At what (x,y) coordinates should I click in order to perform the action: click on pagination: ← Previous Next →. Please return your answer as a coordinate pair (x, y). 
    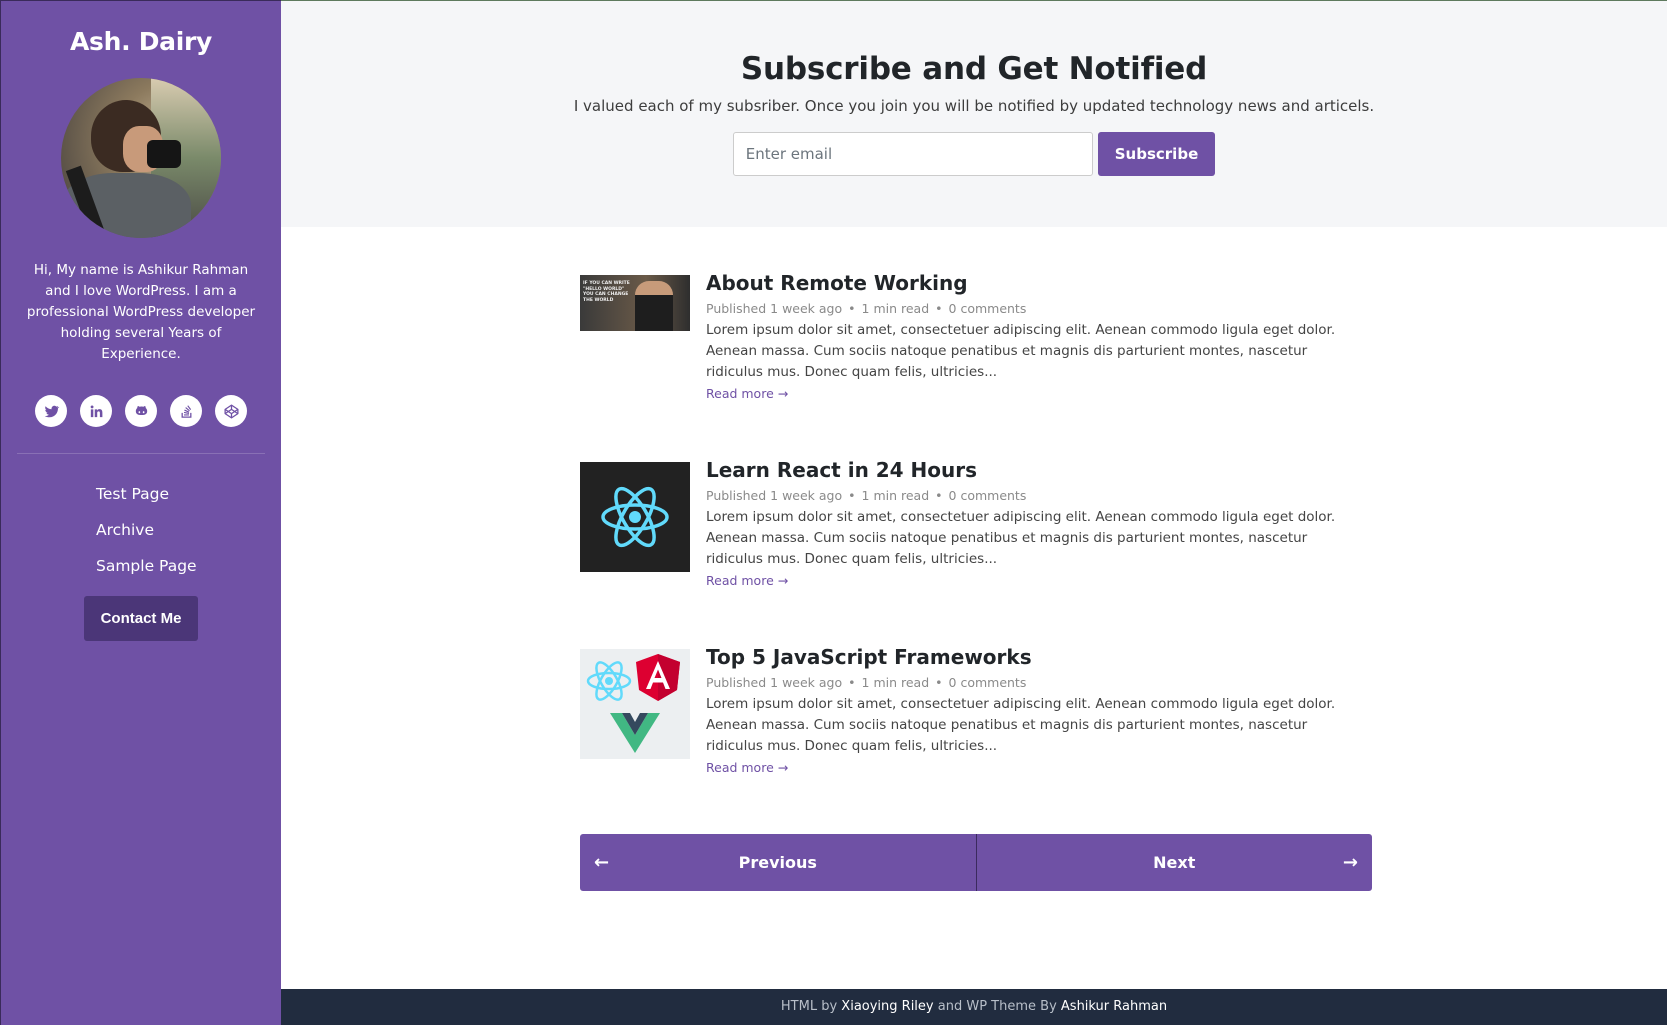
    Looking at the image, I should click on (976, 862).